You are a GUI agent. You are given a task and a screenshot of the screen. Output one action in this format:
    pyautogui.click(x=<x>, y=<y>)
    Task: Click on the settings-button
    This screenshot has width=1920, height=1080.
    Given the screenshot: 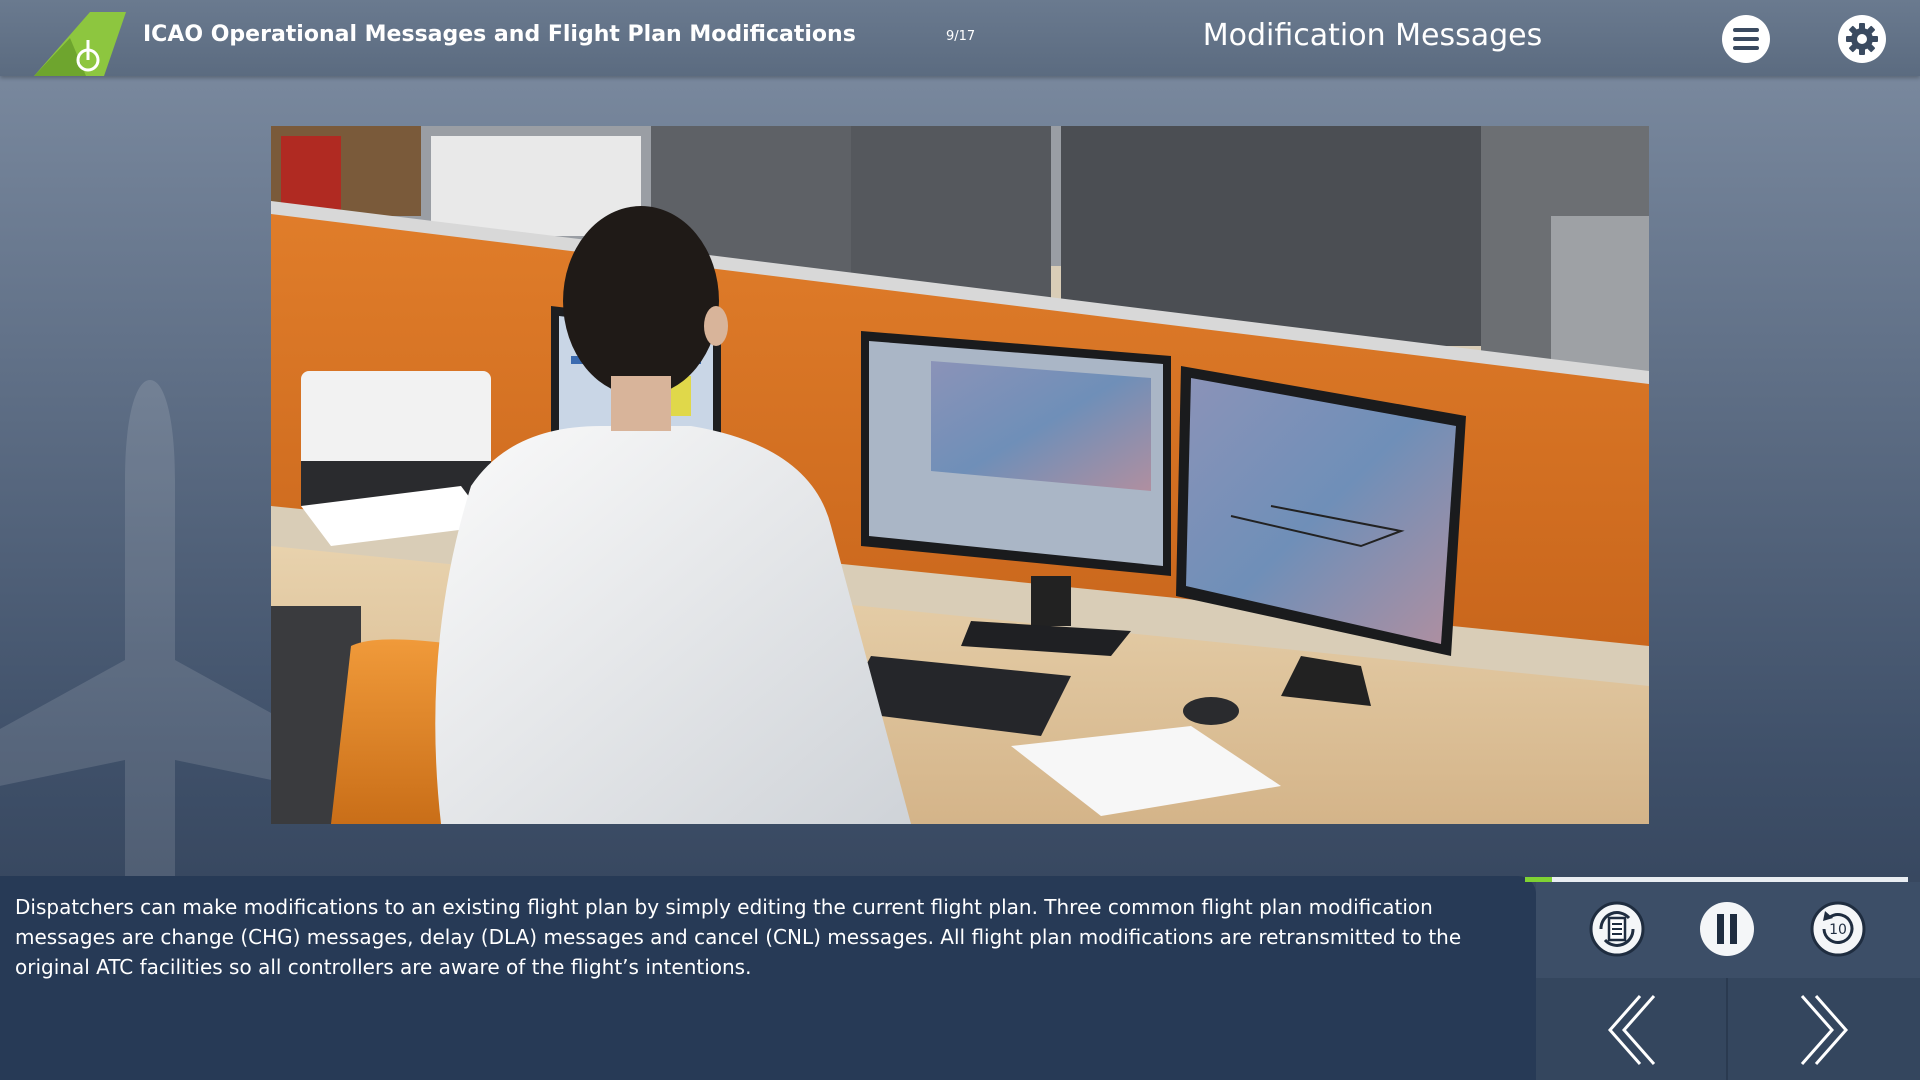 What is the action you would take?
    pyautogui.click(x=1862, y=39)
    